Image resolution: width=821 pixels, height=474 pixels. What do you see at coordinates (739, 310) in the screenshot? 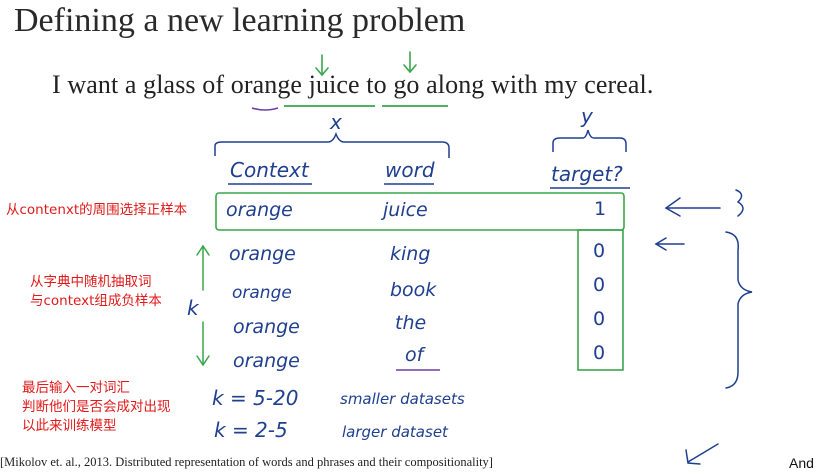
I see `negatives-brace` at bounding box center [739, 310].